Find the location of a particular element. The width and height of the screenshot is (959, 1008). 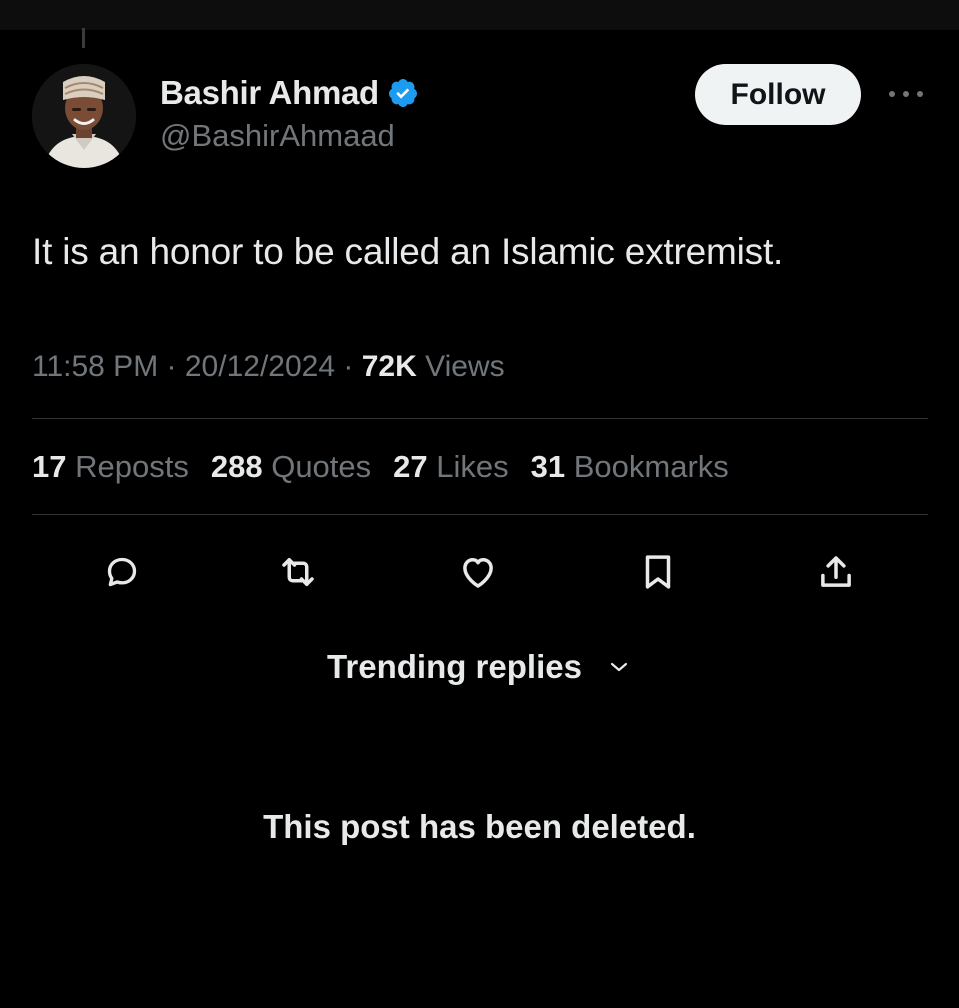

follow-button: Follow is located at coordinates (778, 94).